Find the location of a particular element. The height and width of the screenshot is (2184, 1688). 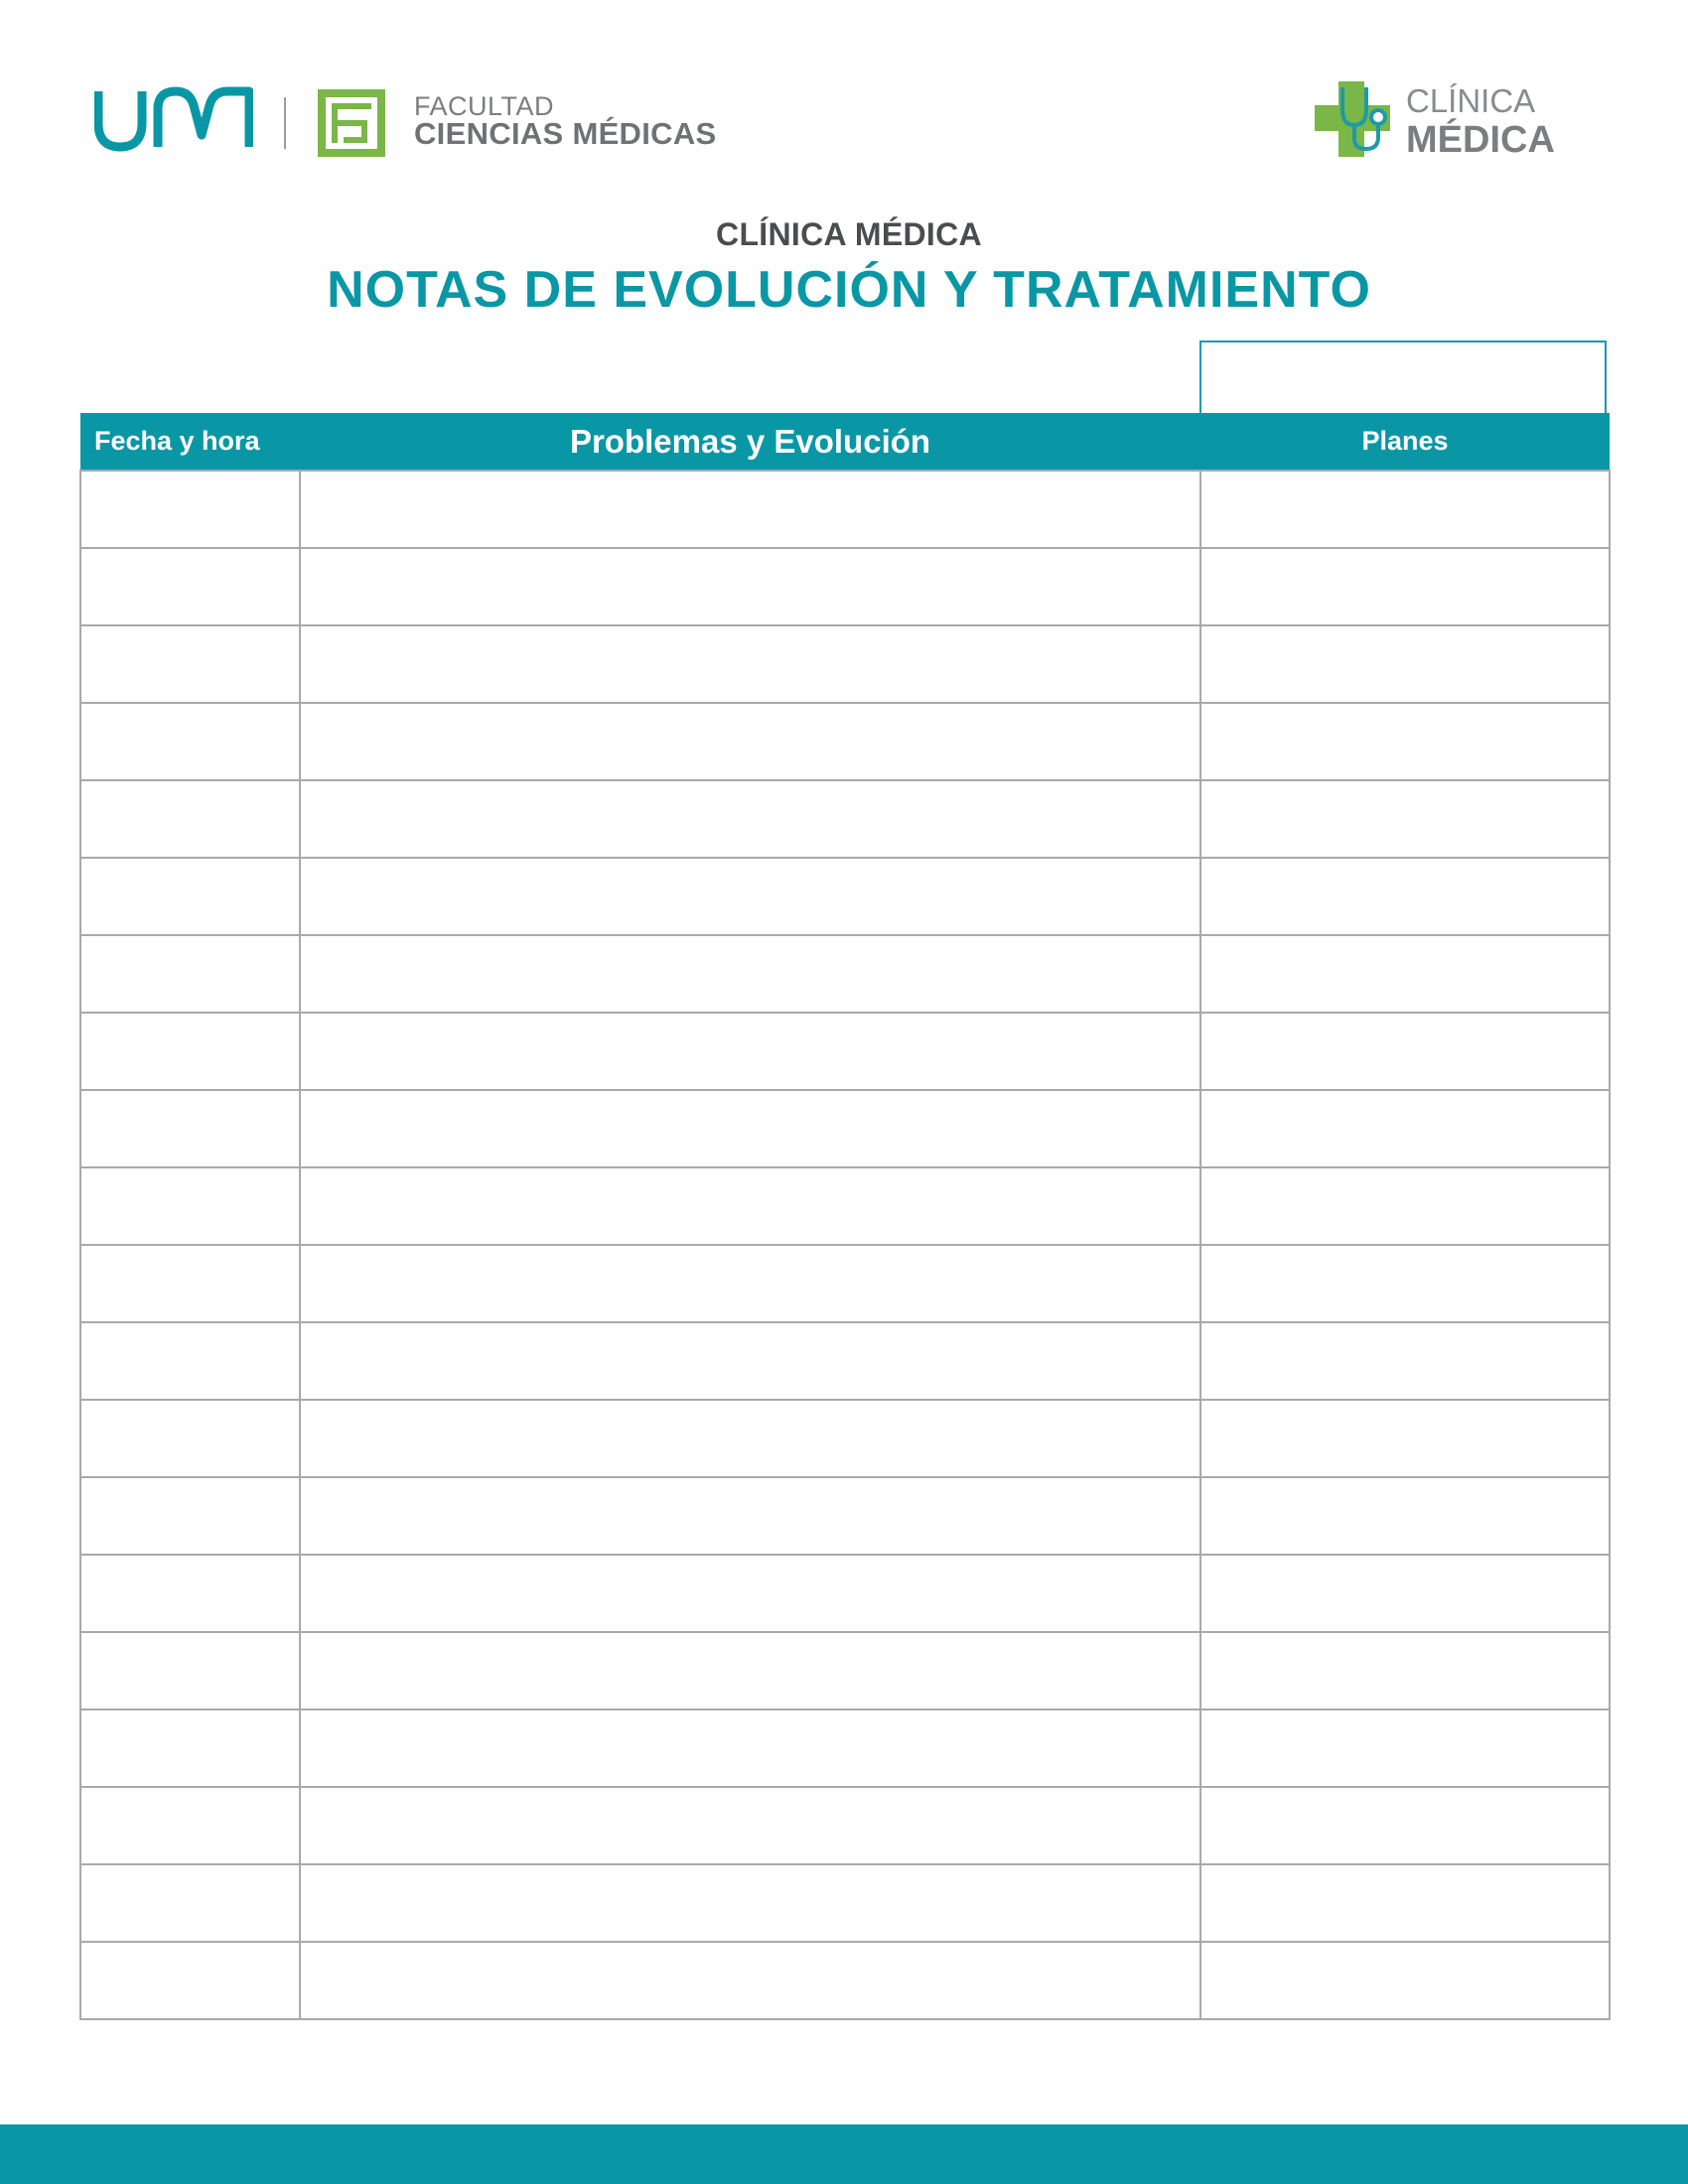

uam-logo is located at coordinates (173, 119).